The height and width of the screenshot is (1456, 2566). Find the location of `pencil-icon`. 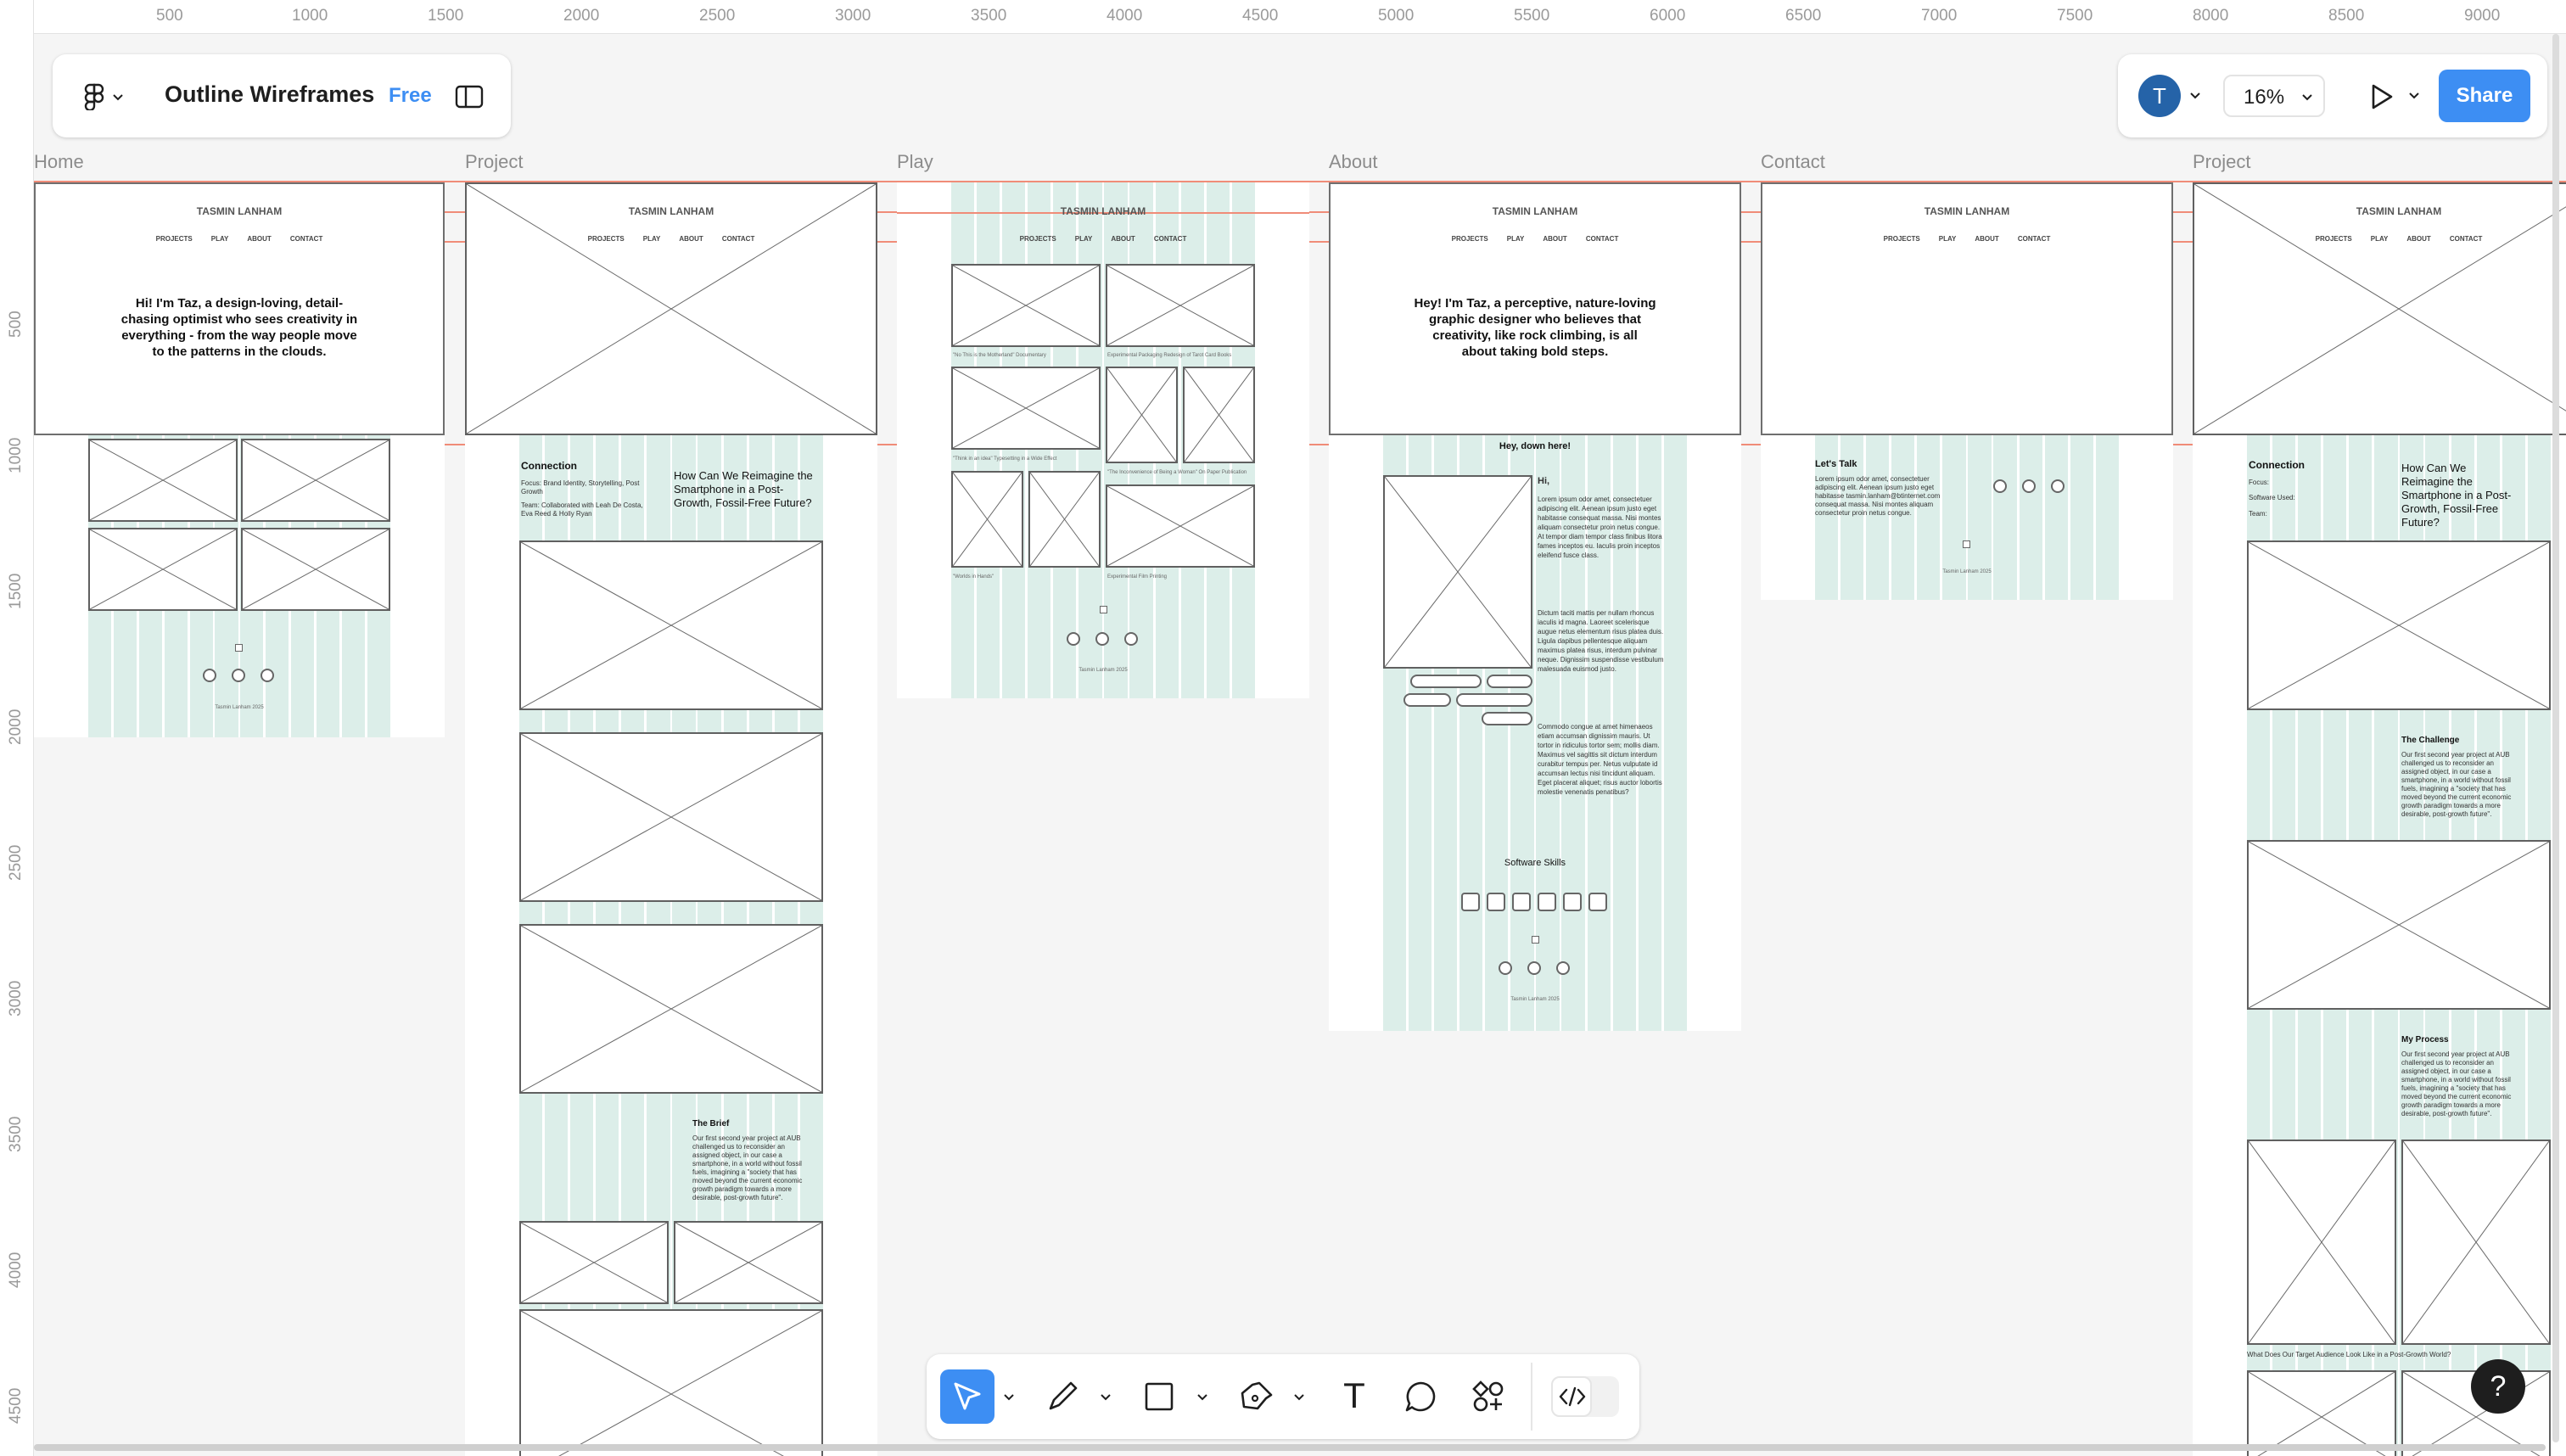

pencil-icon is located at coordinates (1062, 1397).